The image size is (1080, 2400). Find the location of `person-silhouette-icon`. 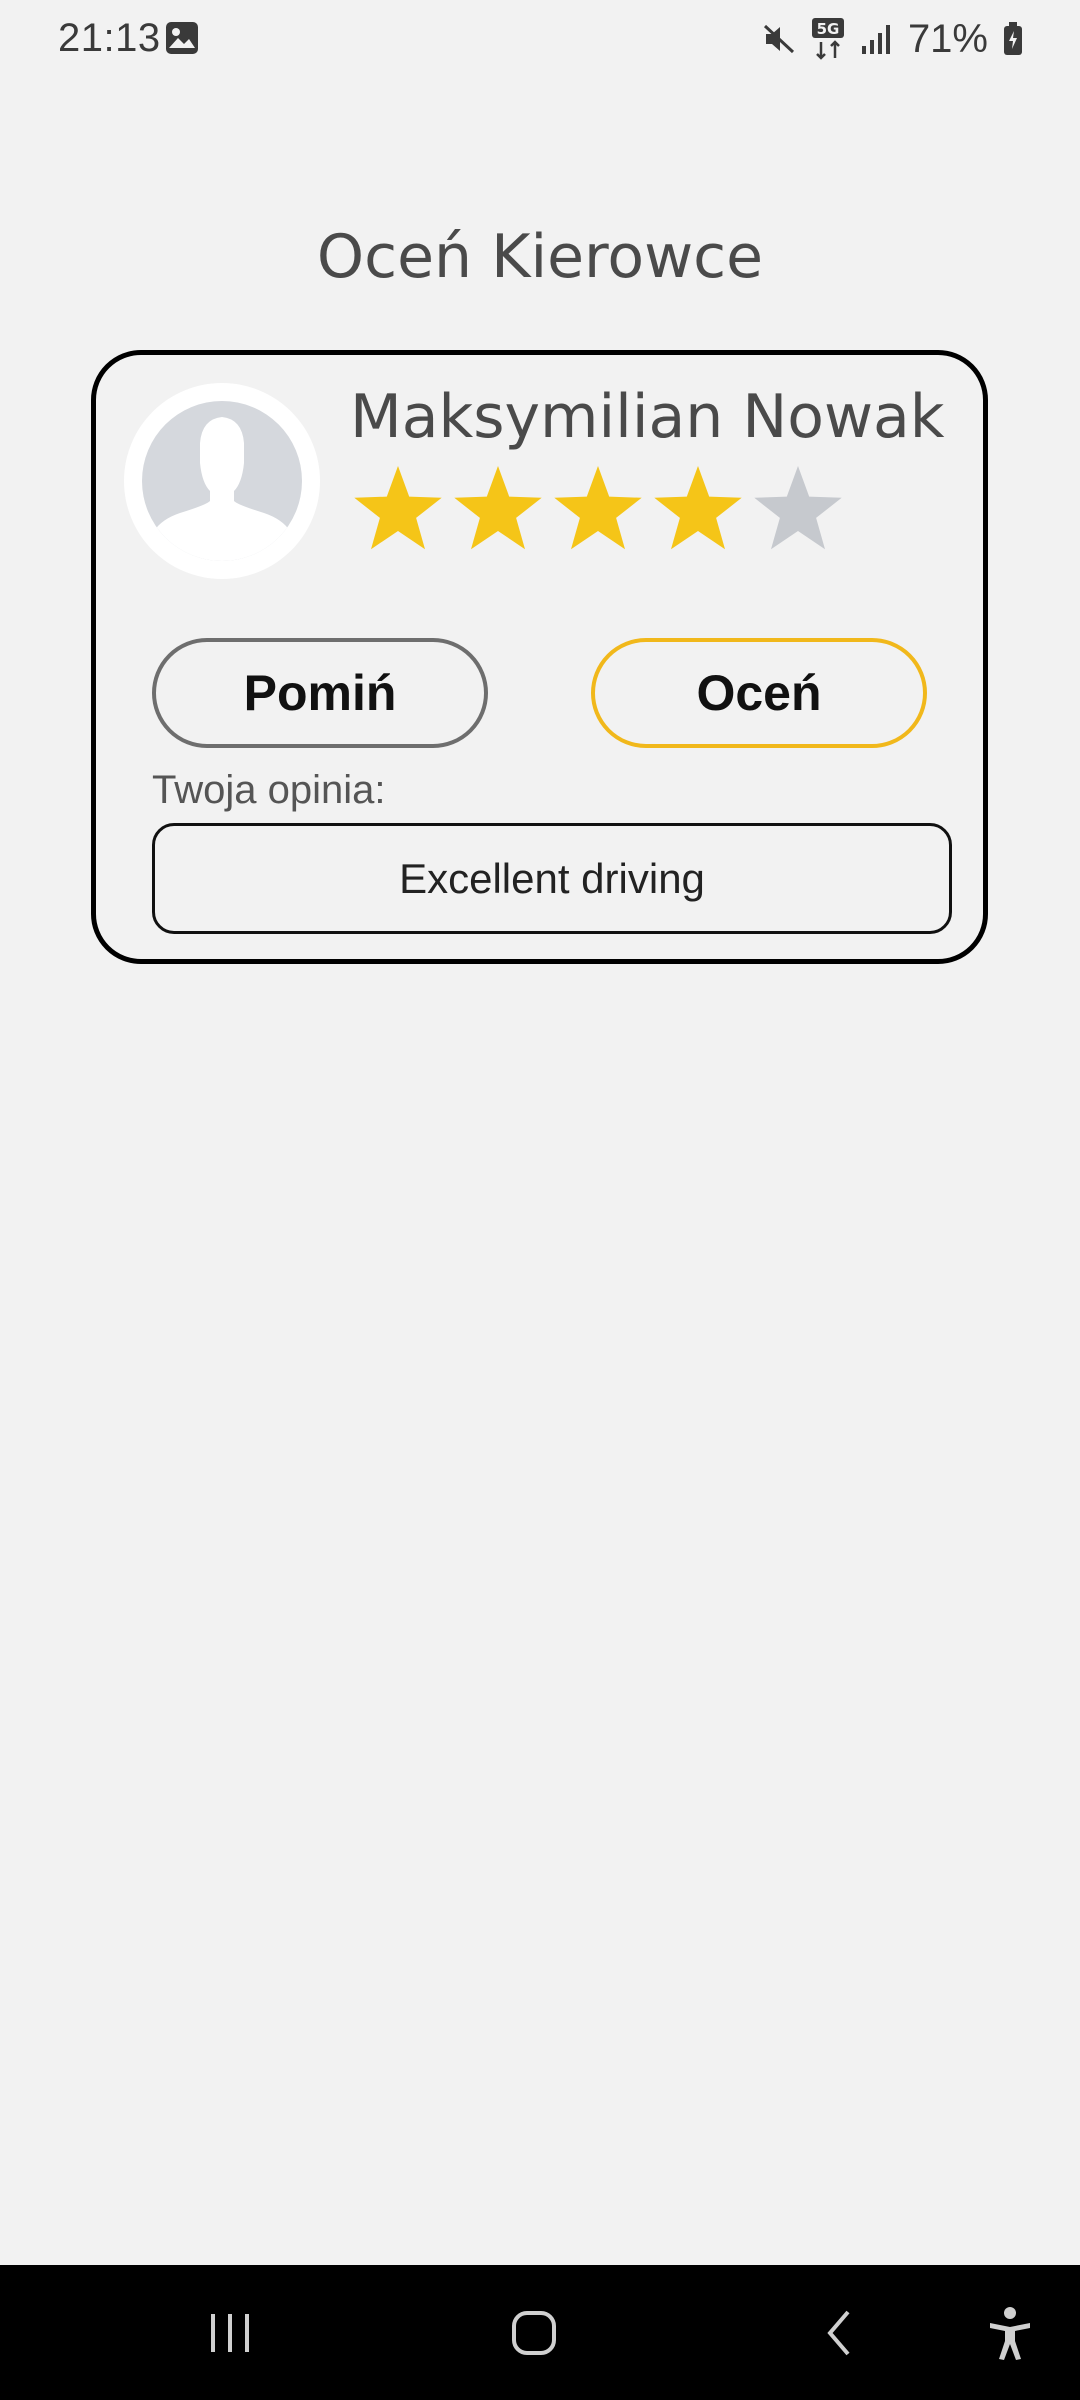

person-silhouette-icon is located at coordinates (222, 489).